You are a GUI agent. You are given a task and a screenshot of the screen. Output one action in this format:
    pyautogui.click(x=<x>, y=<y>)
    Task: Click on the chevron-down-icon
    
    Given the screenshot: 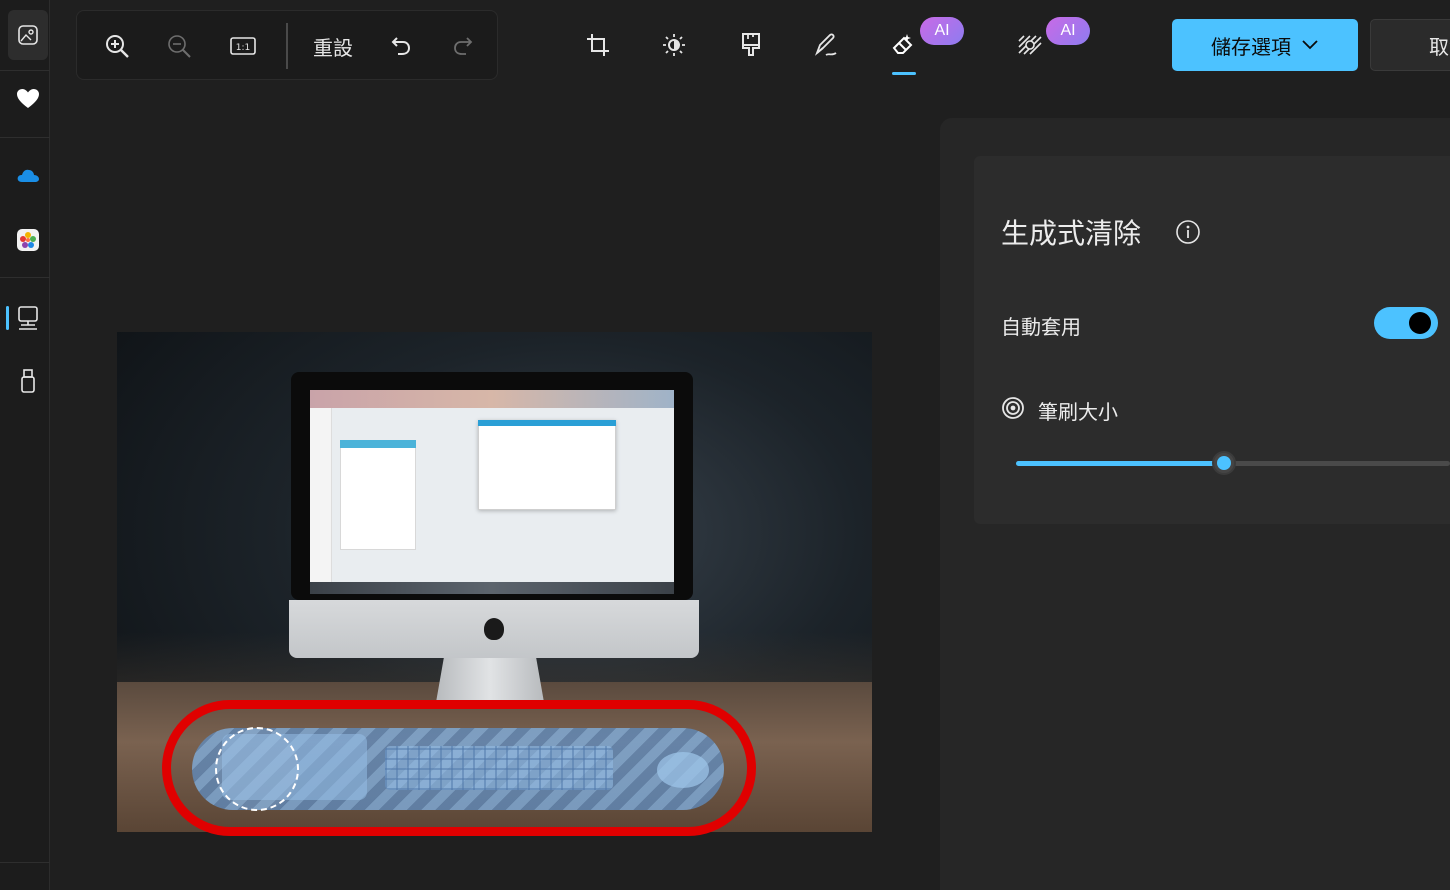 What is the action you would take?
    pyautogui.click(x=1310, y=45)
    